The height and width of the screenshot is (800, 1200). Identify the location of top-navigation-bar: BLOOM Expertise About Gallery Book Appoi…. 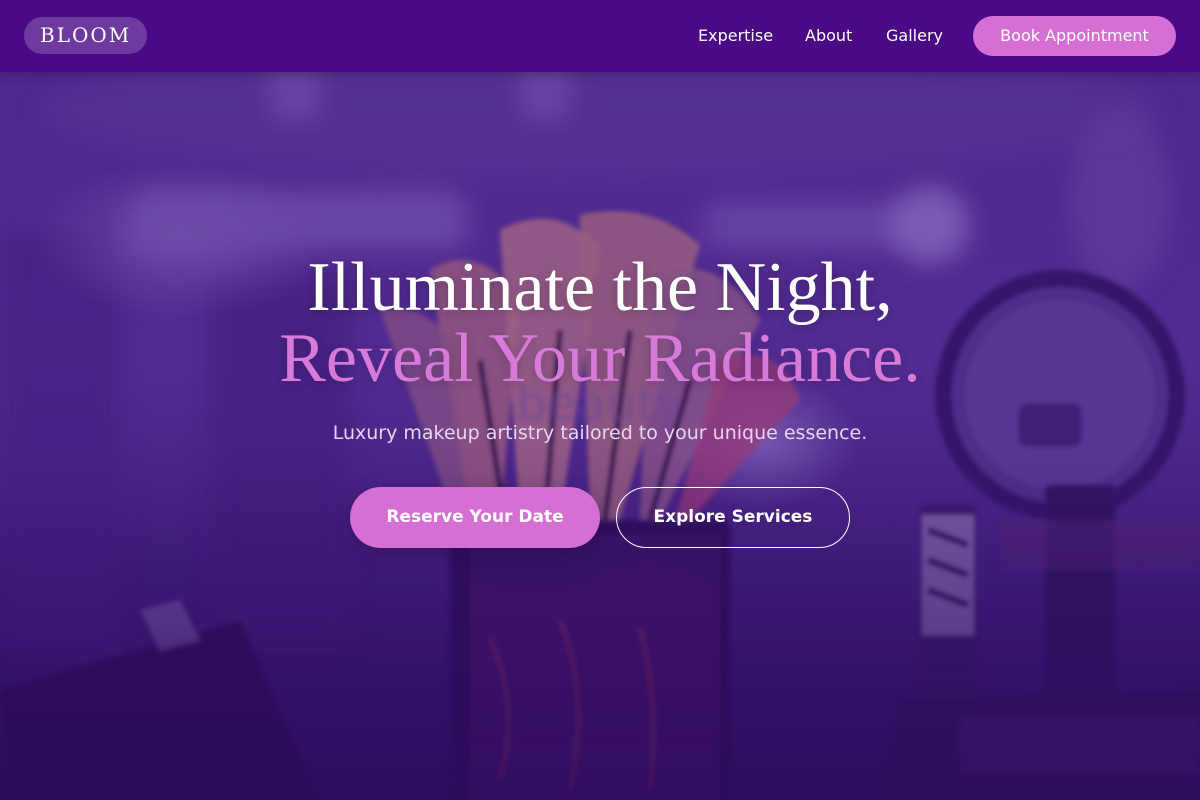
(600, 36).